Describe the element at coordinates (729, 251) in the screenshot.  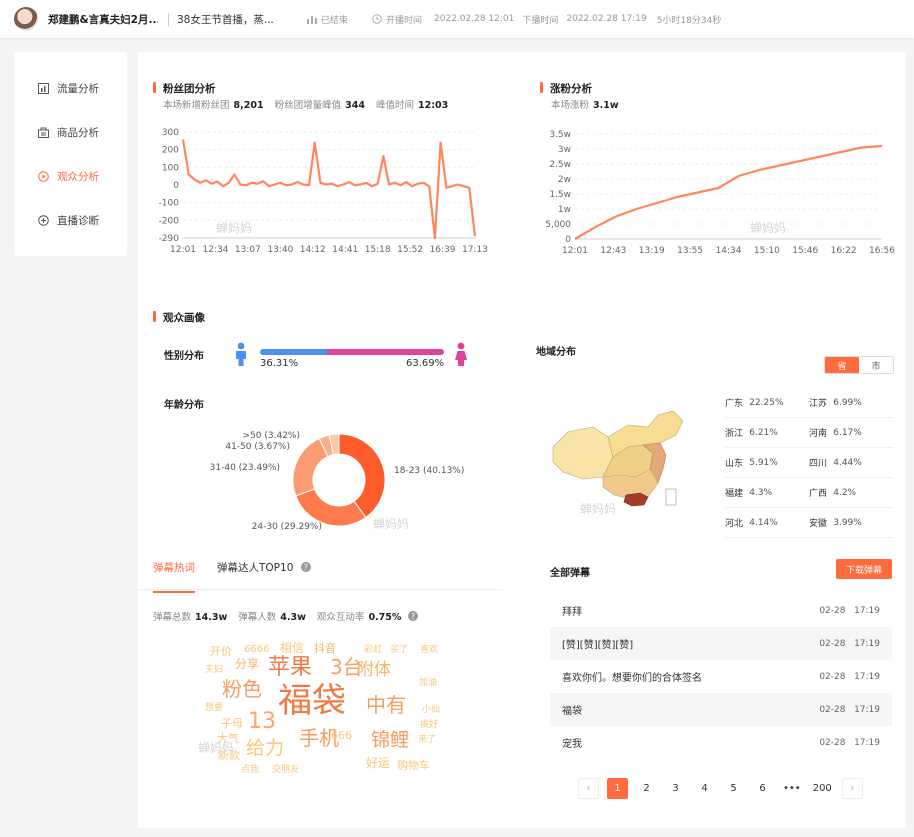
I see `x-tick-label: 14:34` at that location.